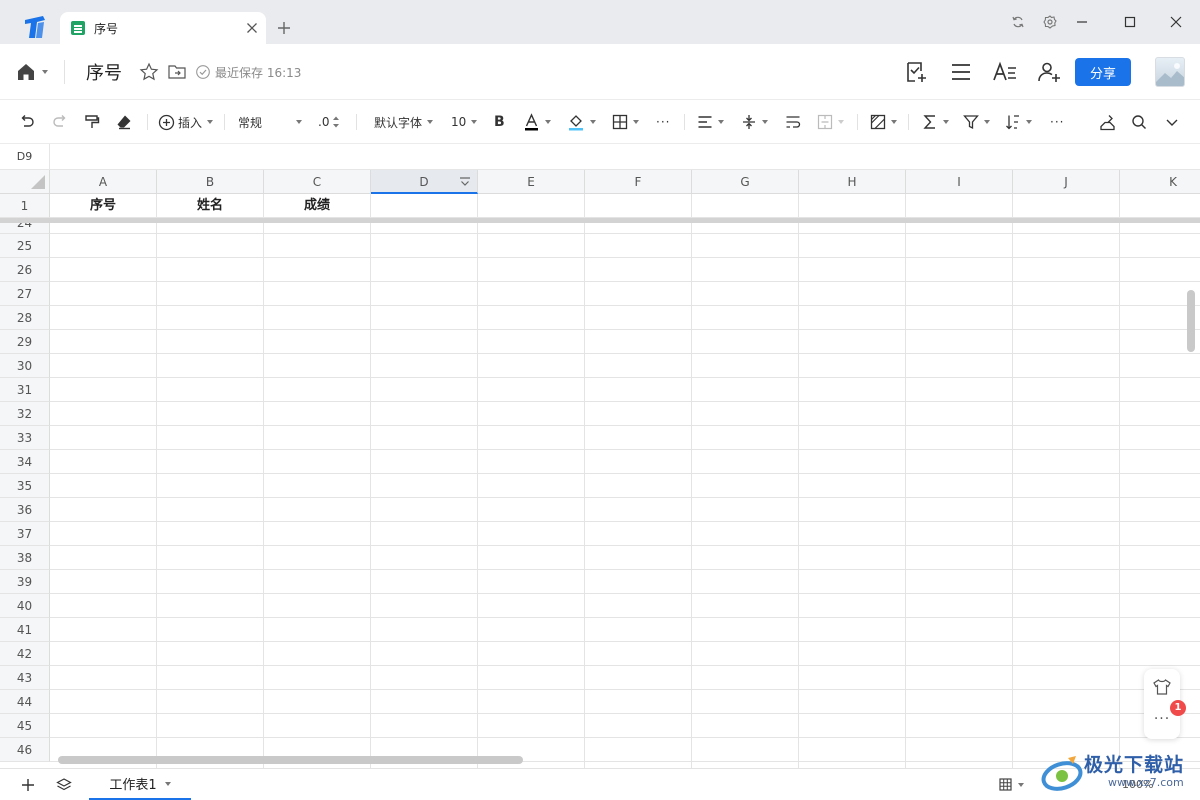 The height and width of the screenshot is (800, 1200). I want to click on vertical-align-button, so click(754, 122).